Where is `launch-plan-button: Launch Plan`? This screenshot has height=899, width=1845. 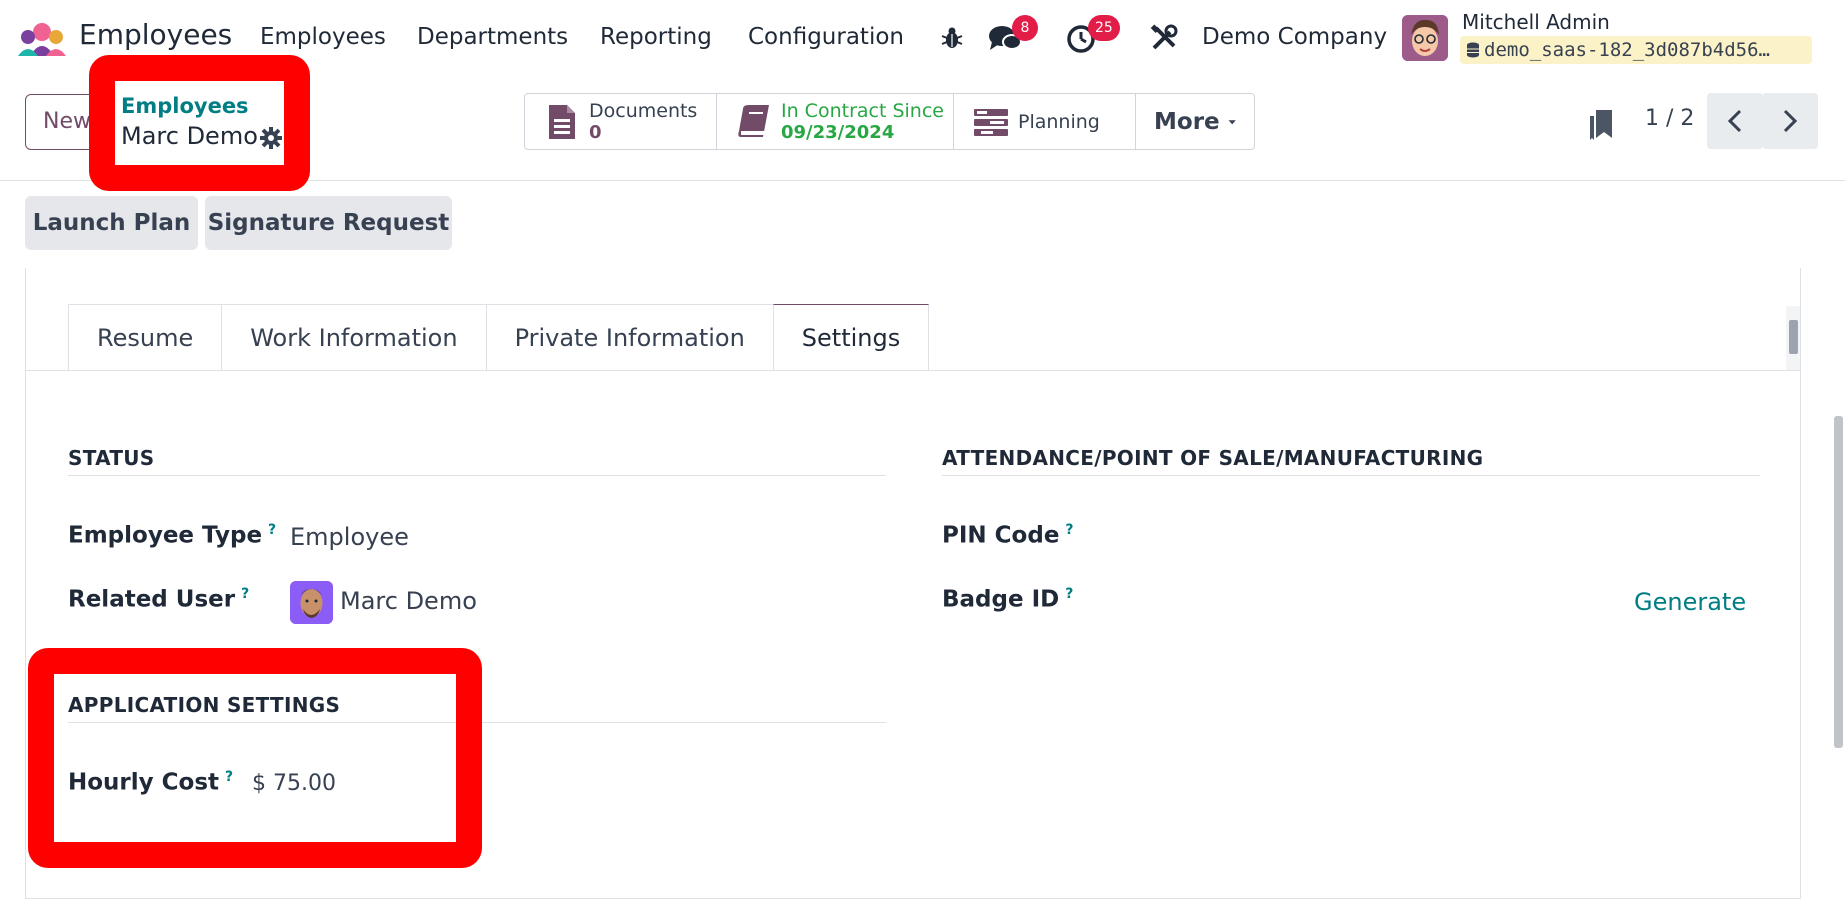
launch-plan-button: Launch Plan is located at coordinates (111, 223).